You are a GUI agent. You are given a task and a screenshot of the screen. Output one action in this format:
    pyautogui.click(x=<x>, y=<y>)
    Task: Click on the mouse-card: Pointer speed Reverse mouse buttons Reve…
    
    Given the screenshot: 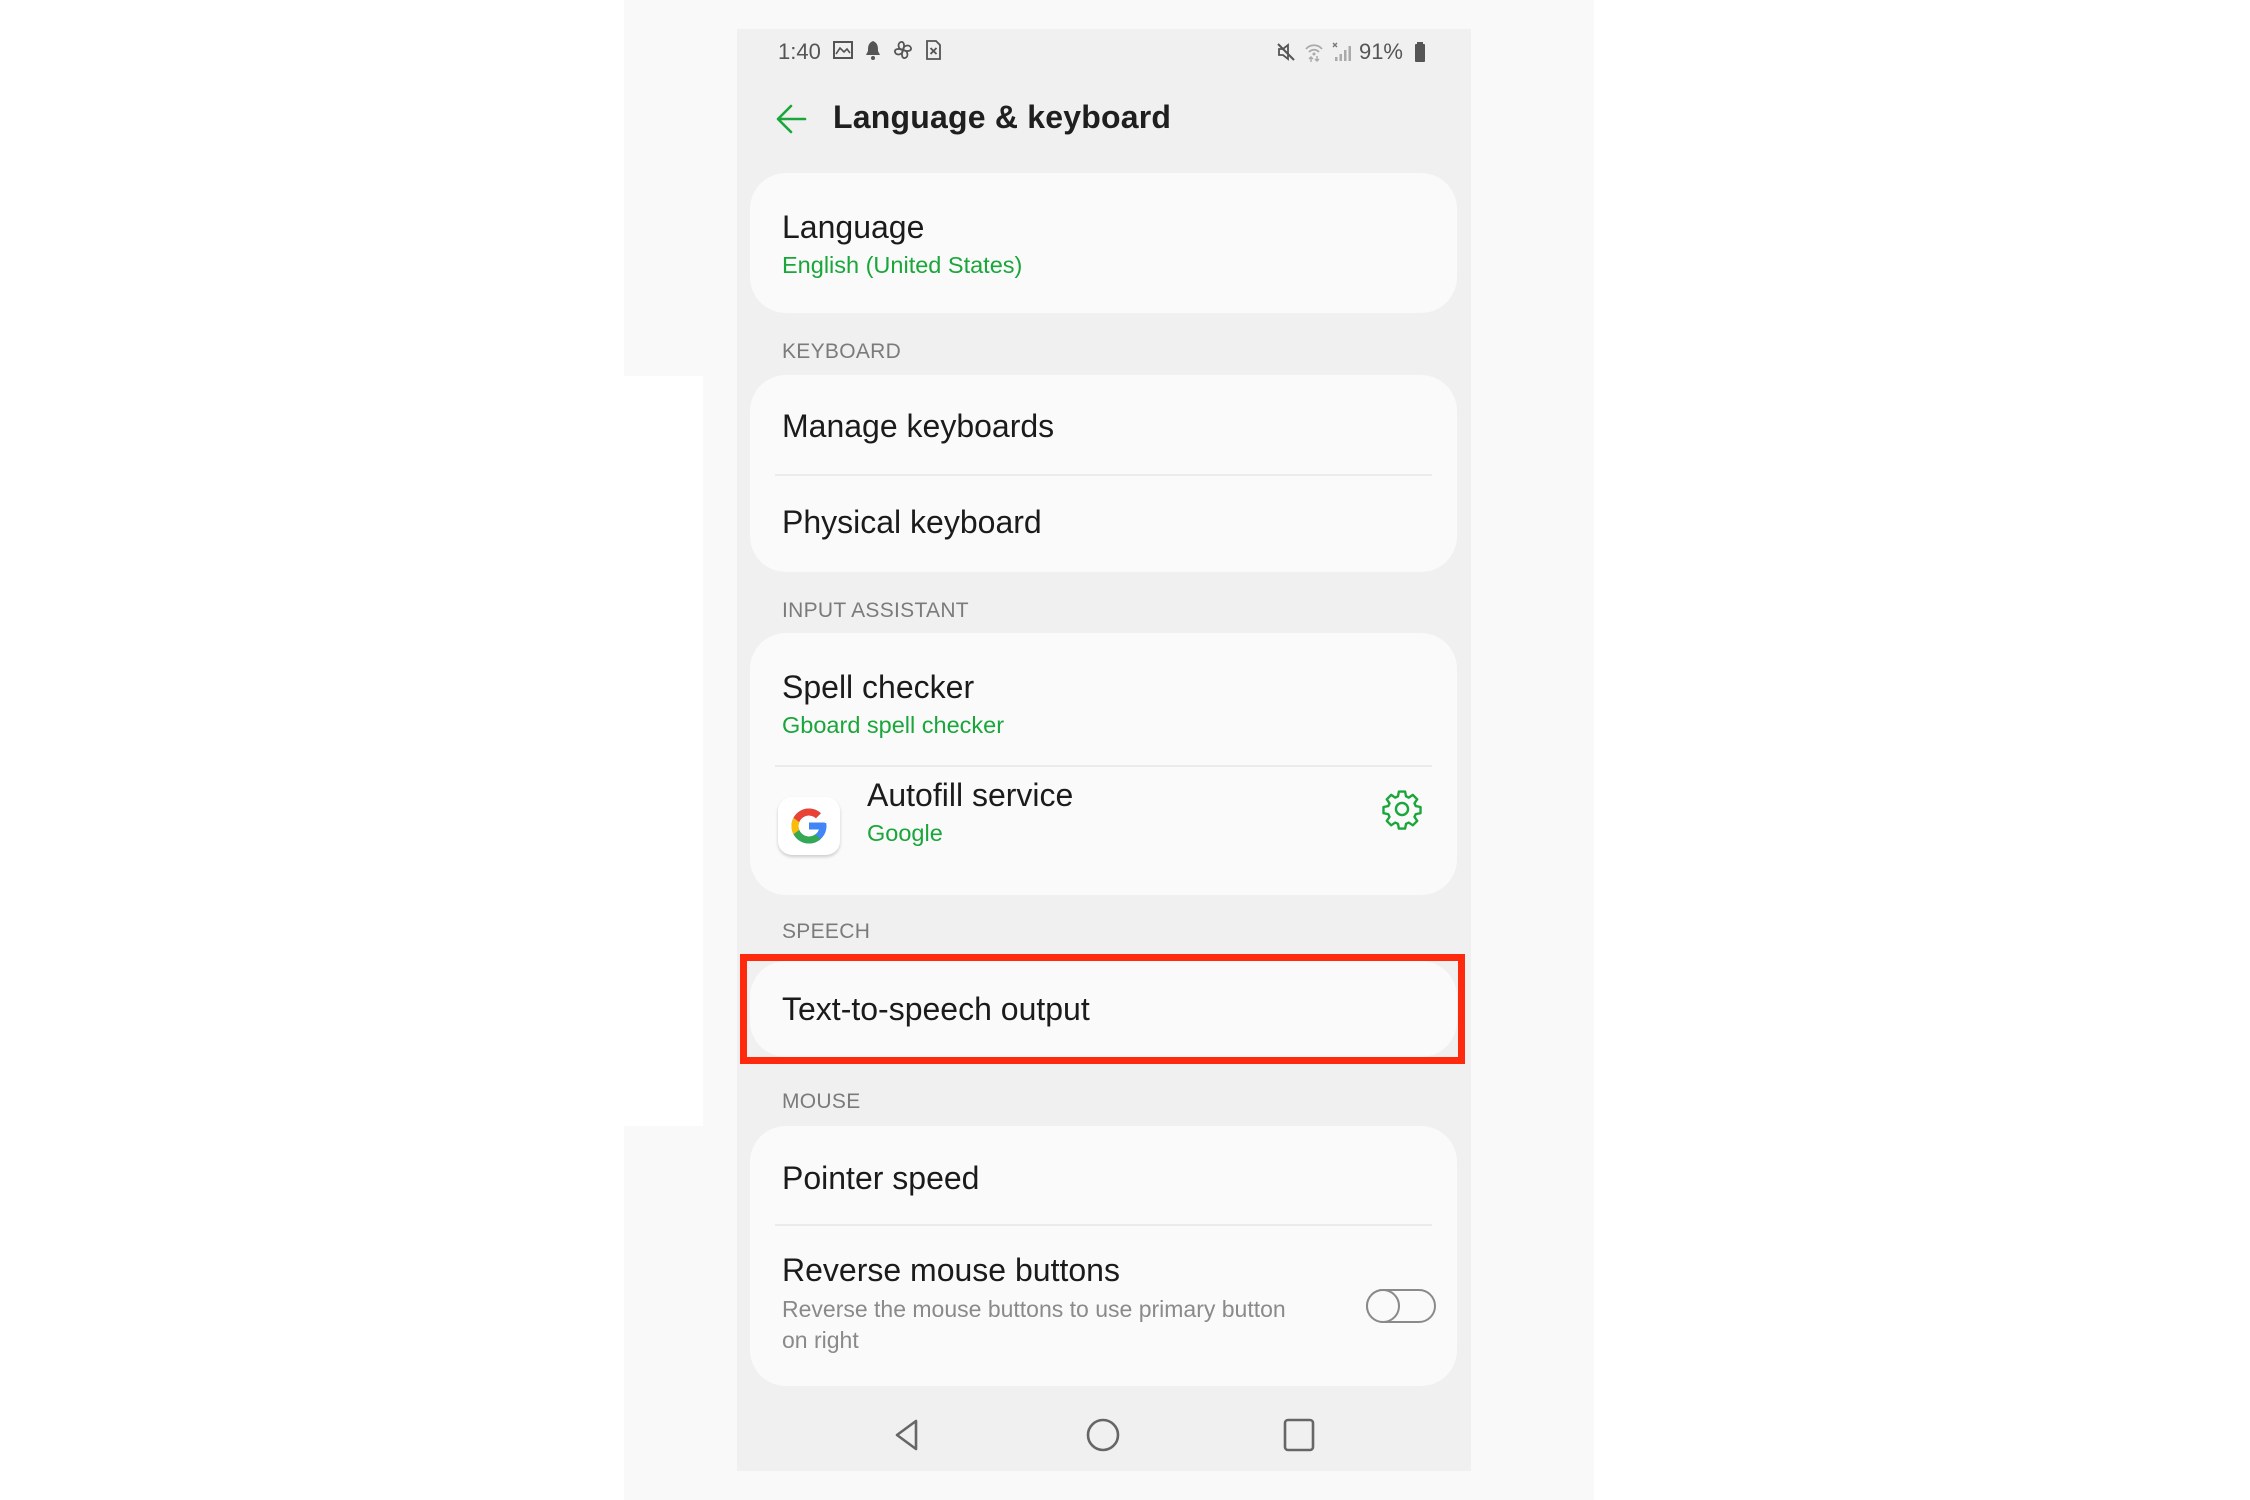 What is the action you would take?
    pyautogui.click(x=1103, y=1256)
    